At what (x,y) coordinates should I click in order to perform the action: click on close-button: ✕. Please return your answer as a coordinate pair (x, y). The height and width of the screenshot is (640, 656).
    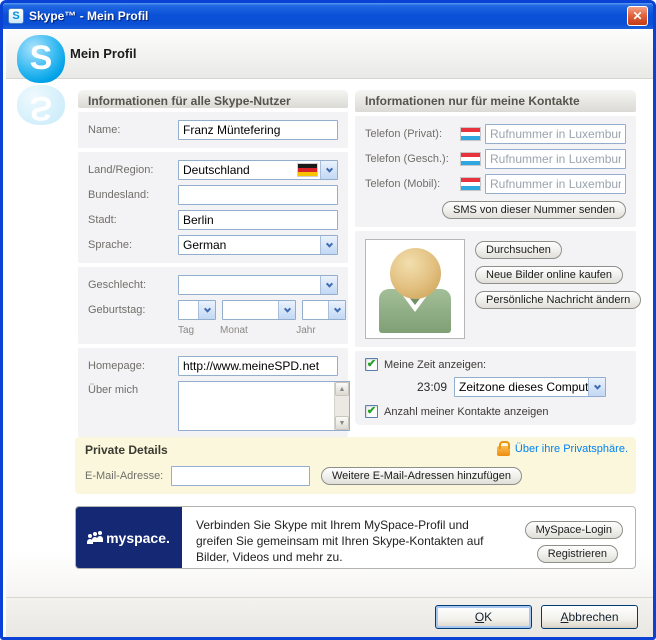
    Looking at the image, I should click on (637, 16).